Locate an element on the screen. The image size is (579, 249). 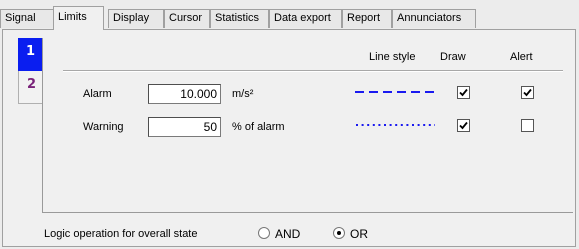
tab-annunciators: Annunciators is located at coordinates (434, 18).